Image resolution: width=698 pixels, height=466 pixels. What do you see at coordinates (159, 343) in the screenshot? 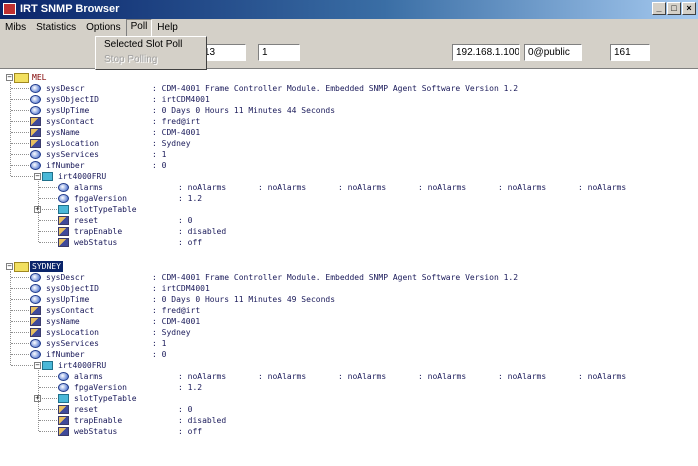
I see `attribute-value: : 1` at bounding box center [159, 343].